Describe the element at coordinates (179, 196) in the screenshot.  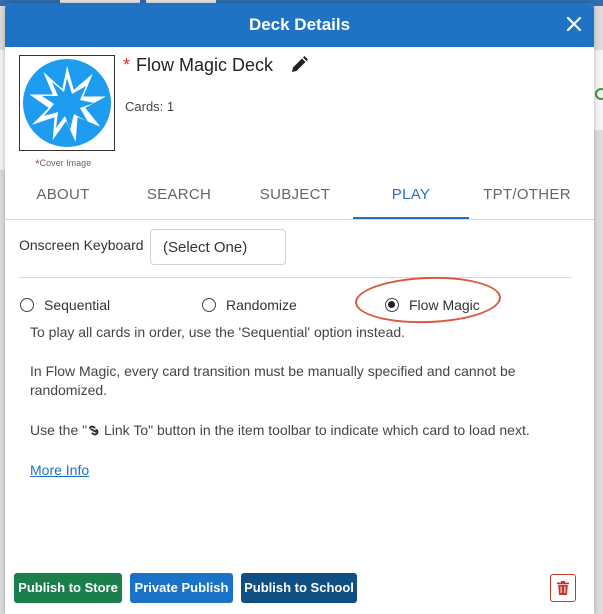
I see `tab-search: SEARCH` at that location.